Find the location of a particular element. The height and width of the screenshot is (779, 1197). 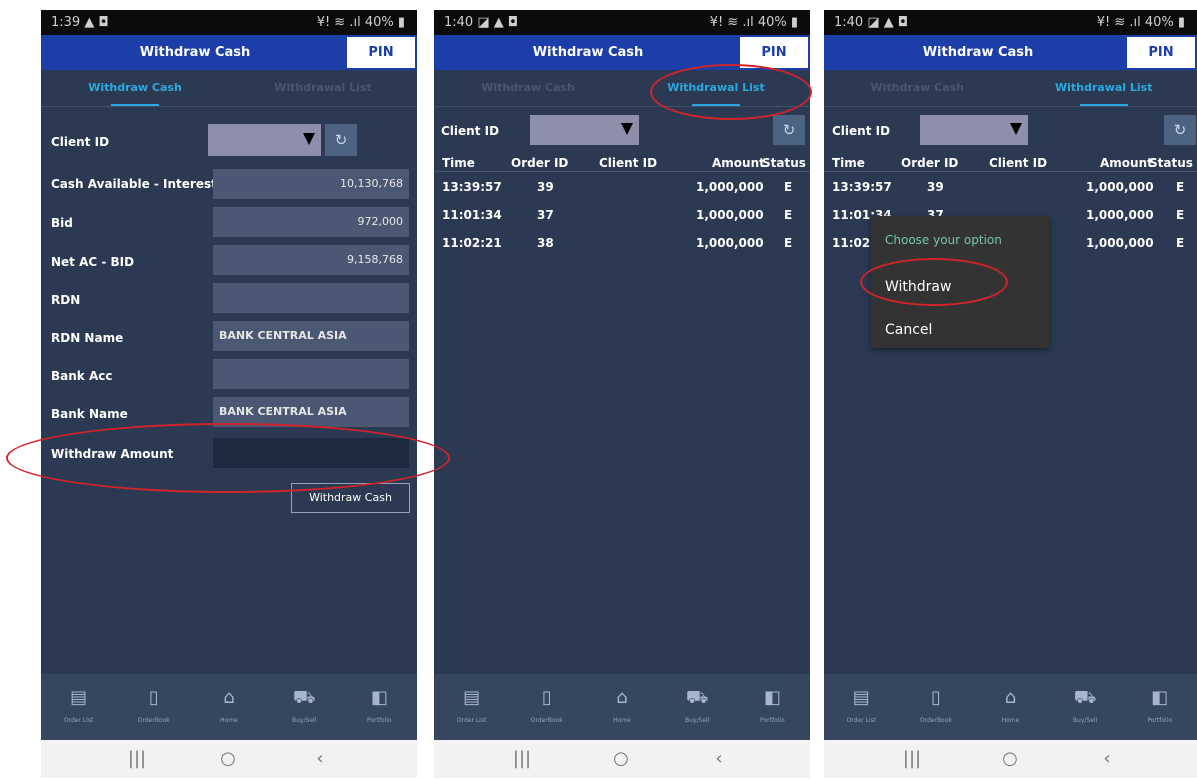

refresh-icon: ↻ is located at coordinates (1180, 130).